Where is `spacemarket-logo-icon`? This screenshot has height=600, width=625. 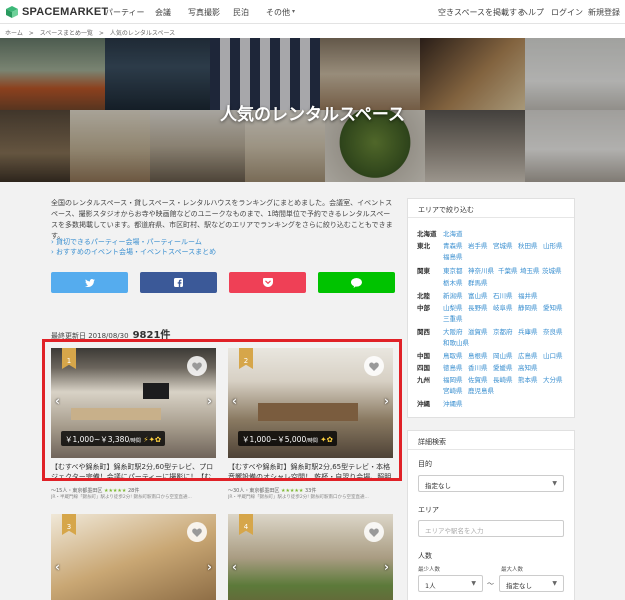 spacemarket-logo-icon is located at coordinates (12, 12).